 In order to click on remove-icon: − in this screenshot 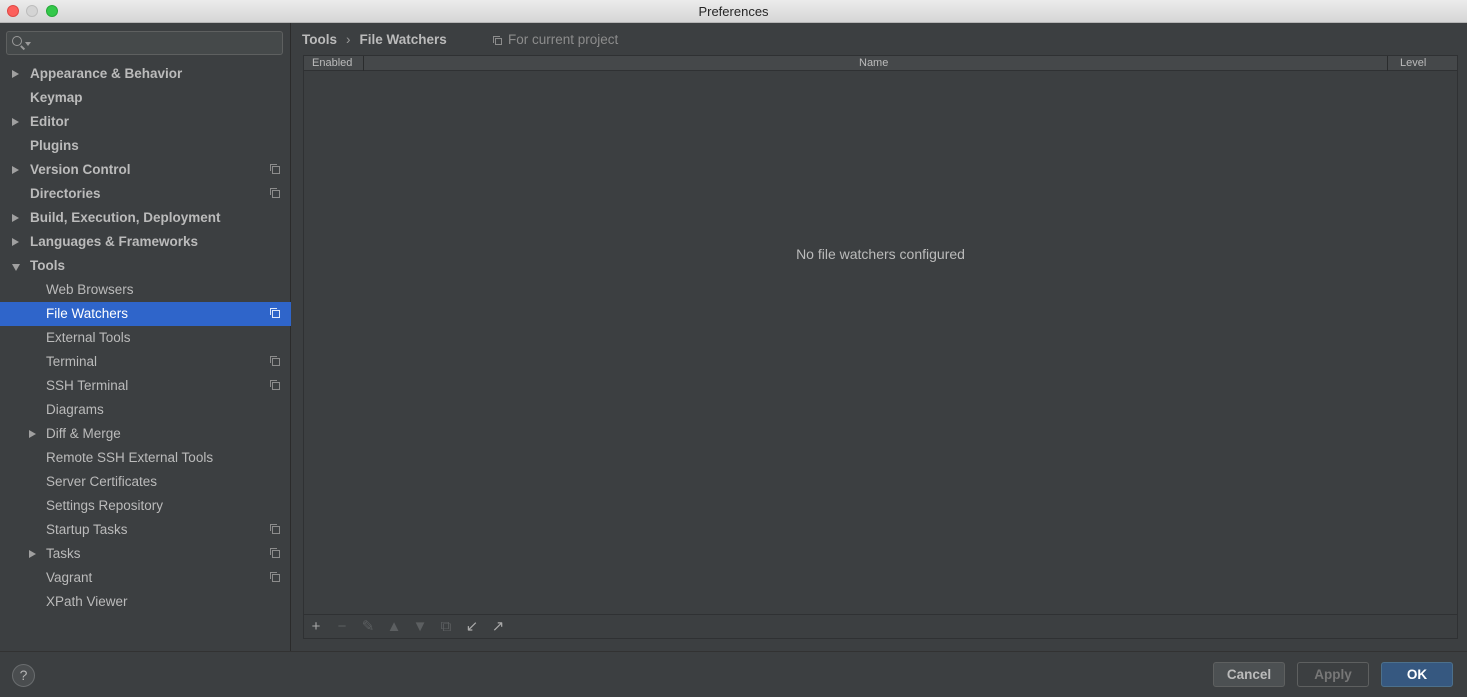, I will do `click(342, 627)`.